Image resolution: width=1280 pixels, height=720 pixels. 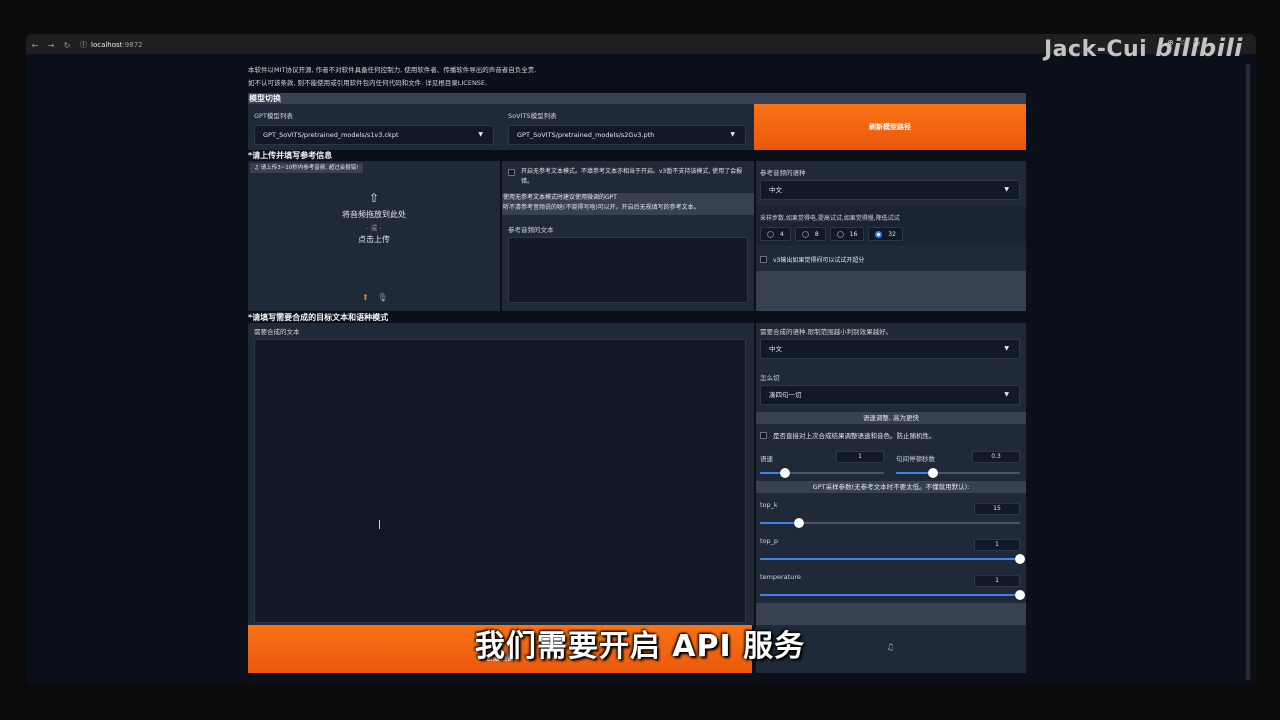 What do you see at coordinates (958, 473) in the screenshot?
I see `pause-slider` at bounding box center [958, 473].